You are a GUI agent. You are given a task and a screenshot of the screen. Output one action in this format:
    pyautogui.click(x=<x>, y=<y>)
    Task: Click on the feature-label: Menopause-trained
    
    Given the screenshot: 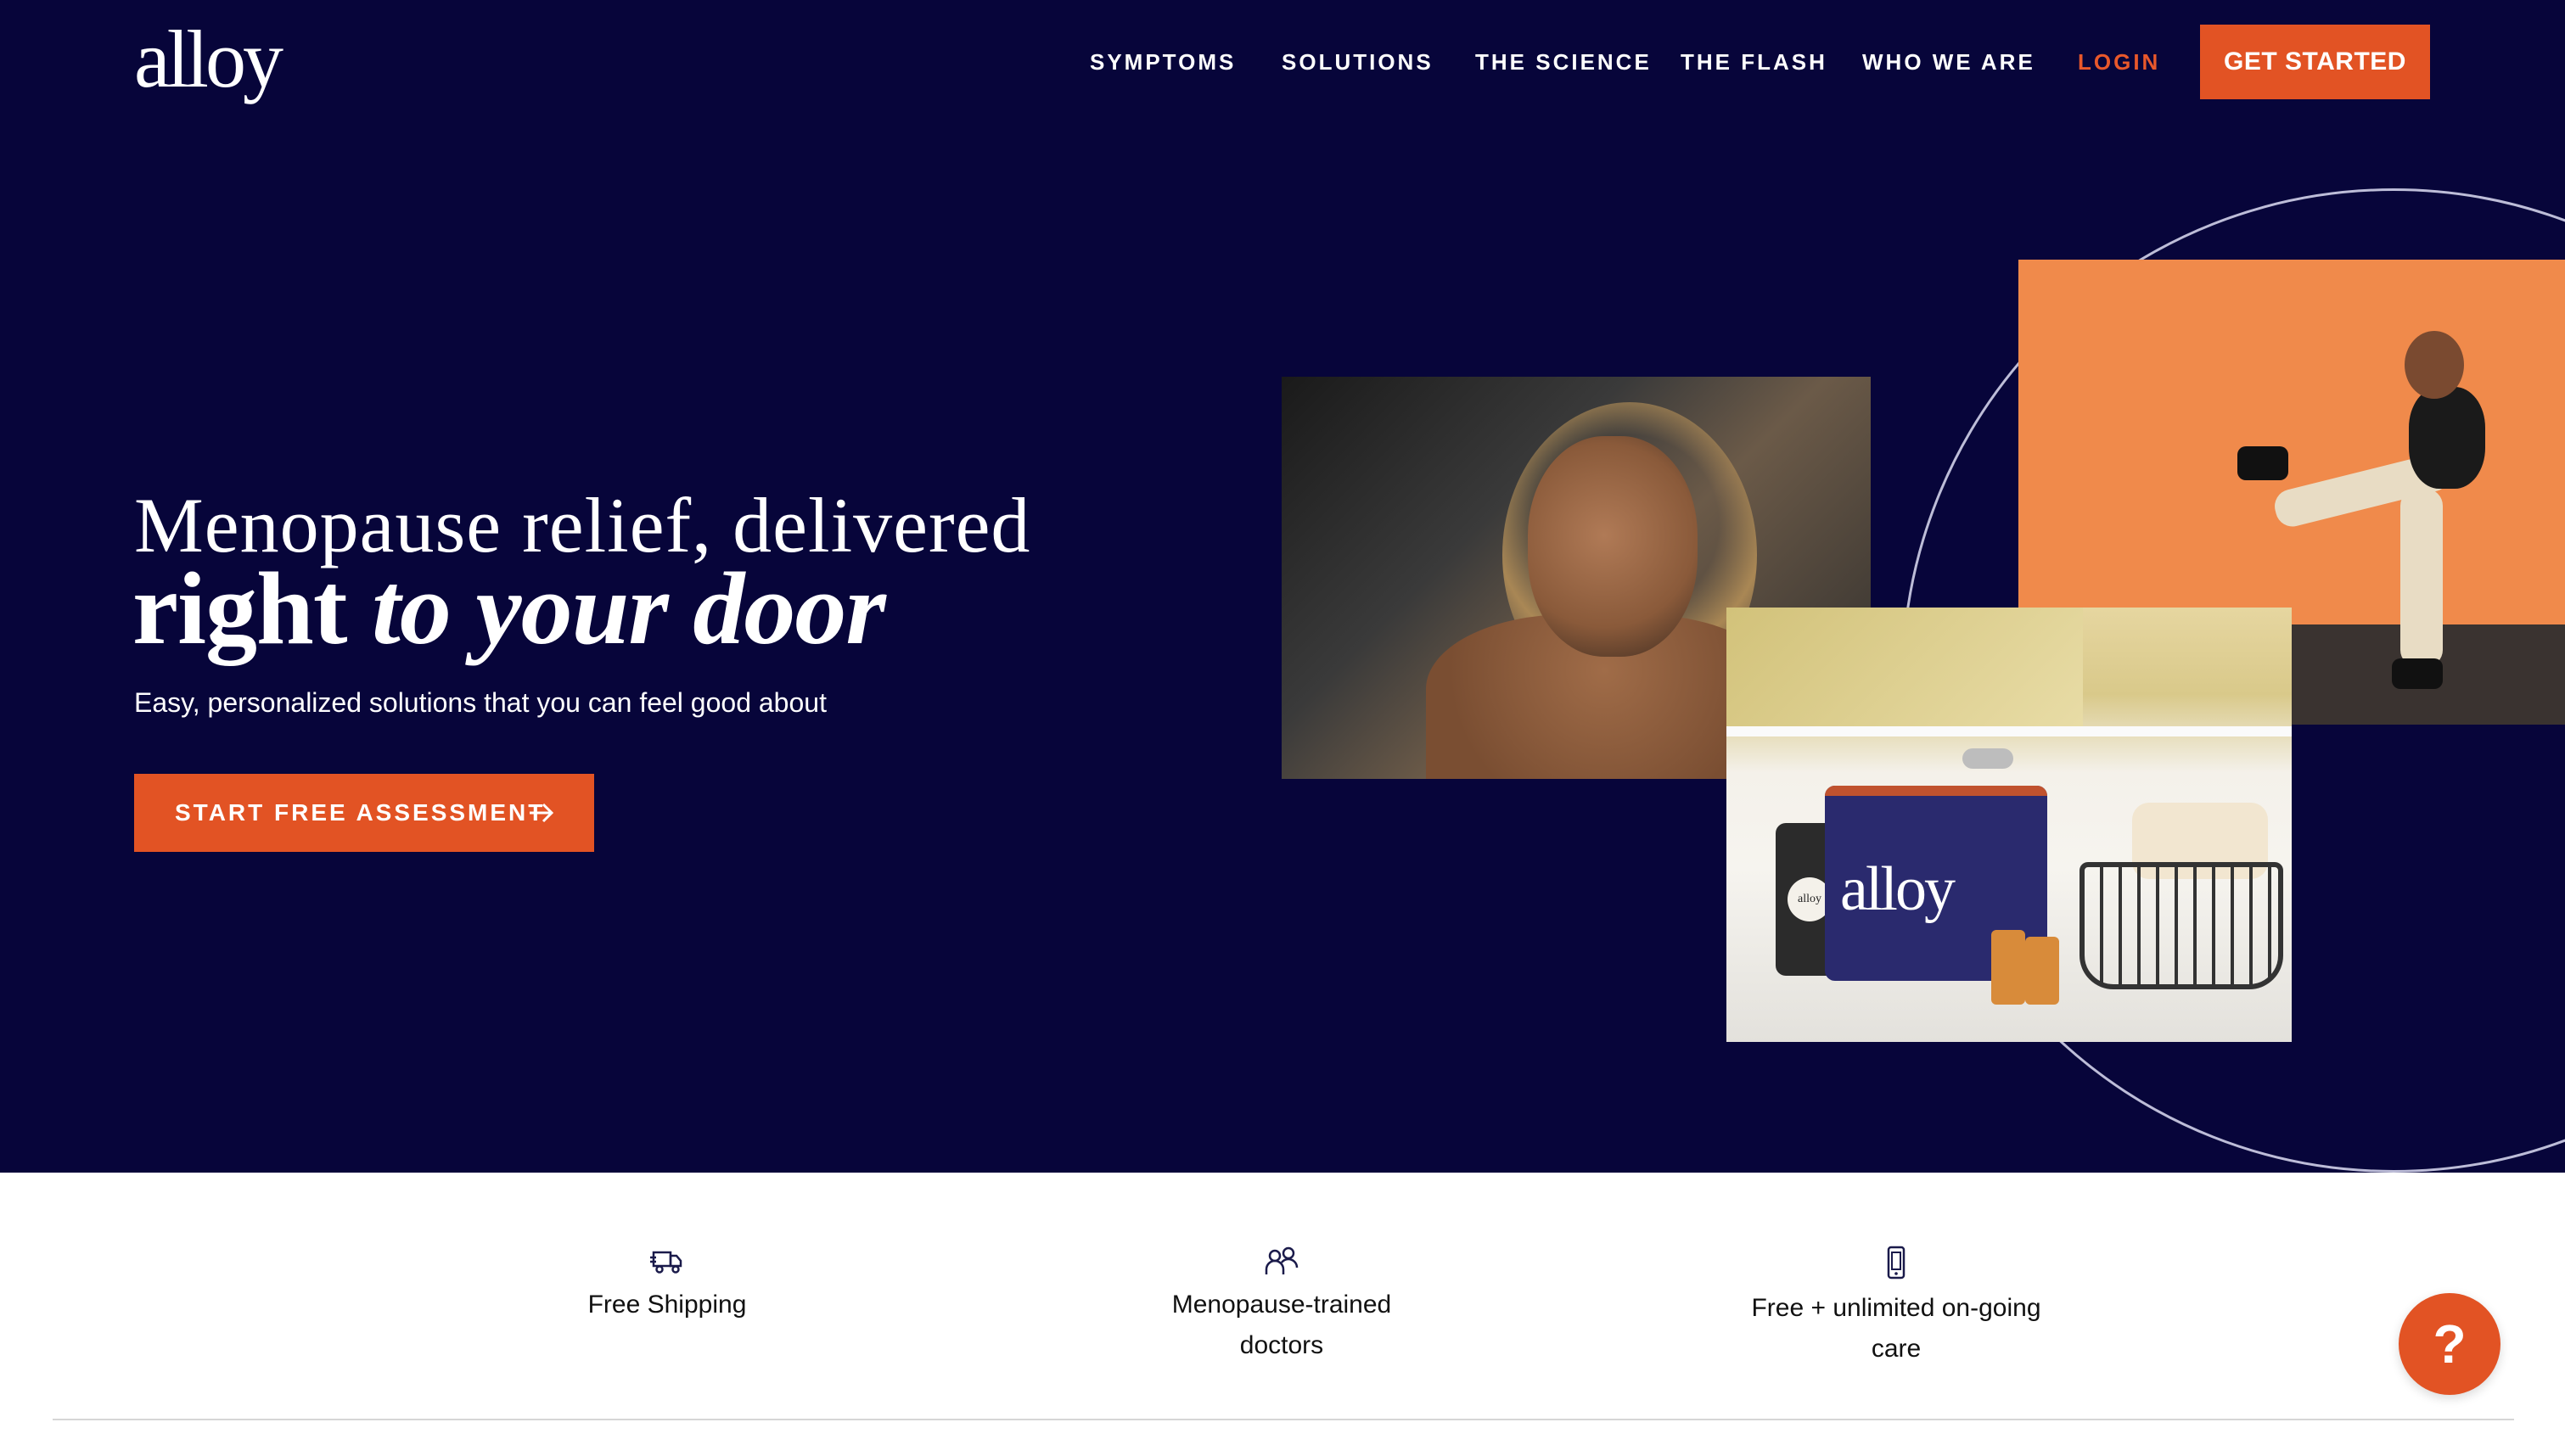 What is the action you would take?
    pyautogui.click(x=1281, y=1305)
    